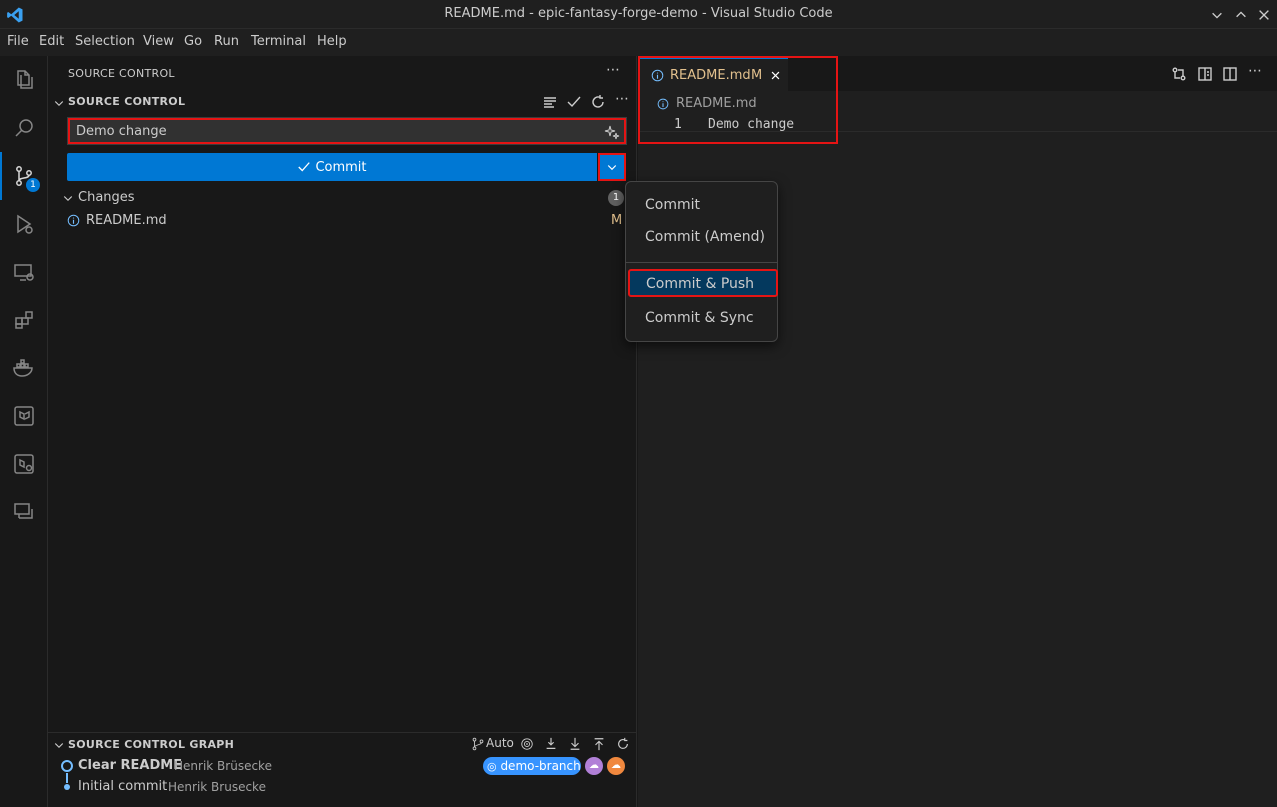 This screenshot has height=807, width=1277. What do you see at coordinates (550, 102) in the screenshot?
I see `view-as-list-icon` at bounding box center [550, 102].